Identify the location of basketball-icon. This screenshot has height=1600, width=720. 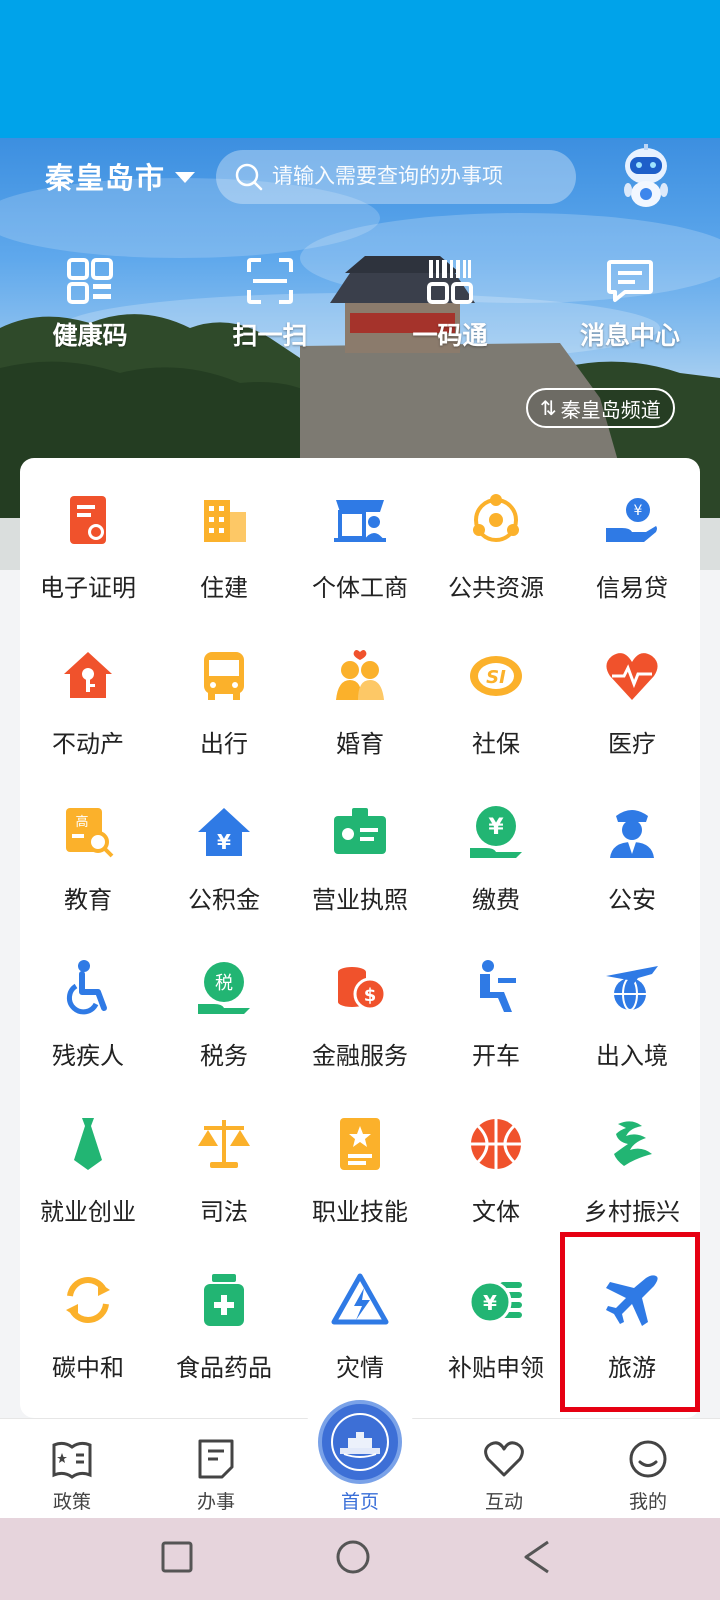
(496, 1144).